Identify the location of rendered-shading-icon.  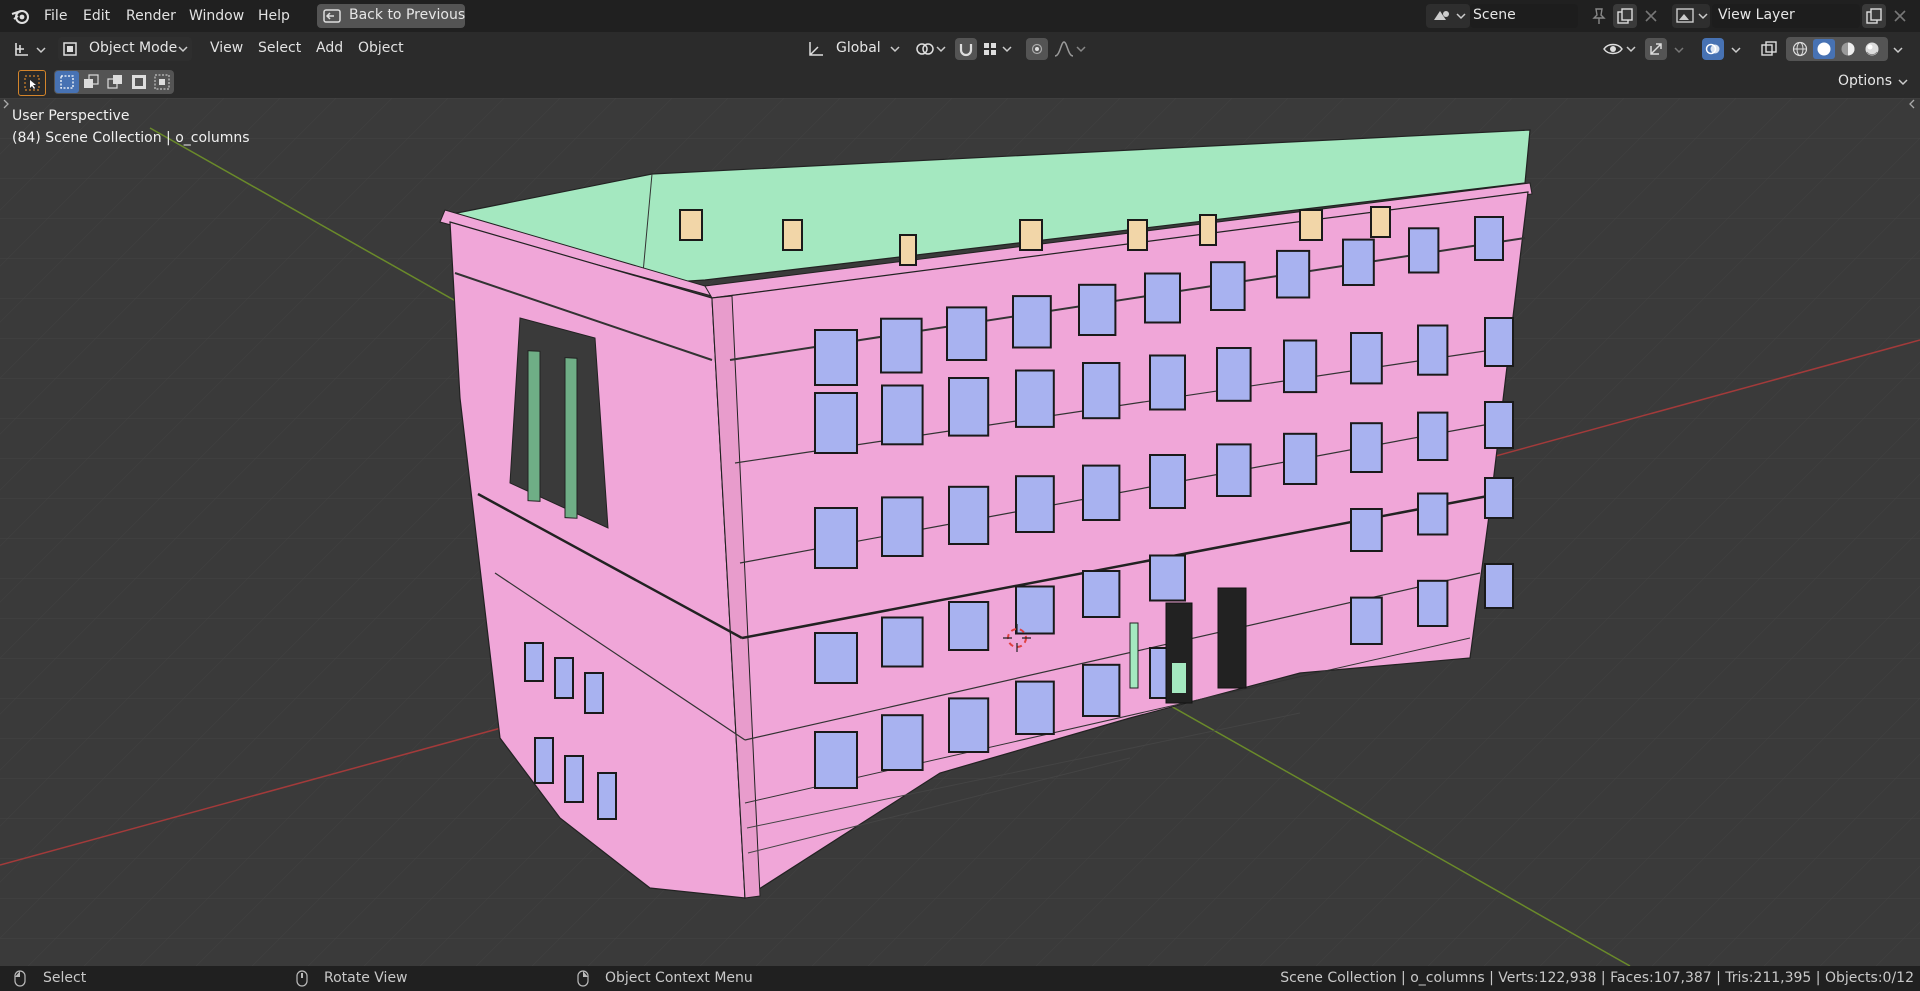
(1872, 49).